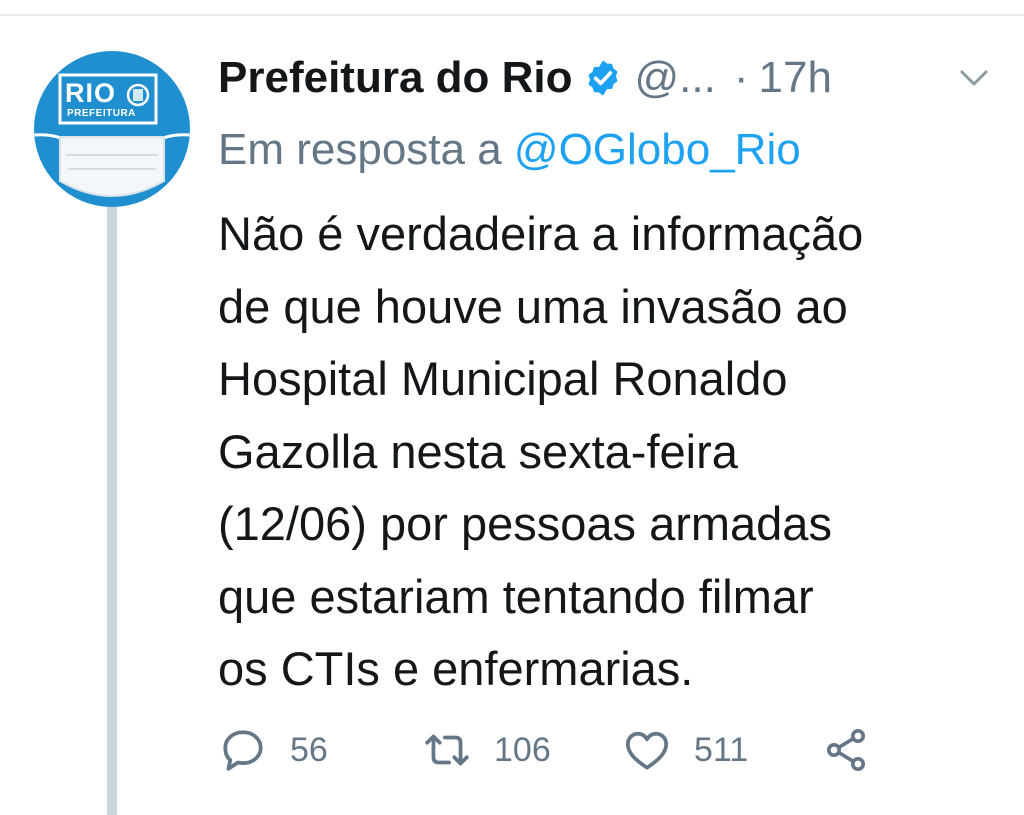 This screenshot has width=1024, height=815. Describe the element at coordinates (243, 750) in the screenshot. I see `reply-bubble-icon` at that location.